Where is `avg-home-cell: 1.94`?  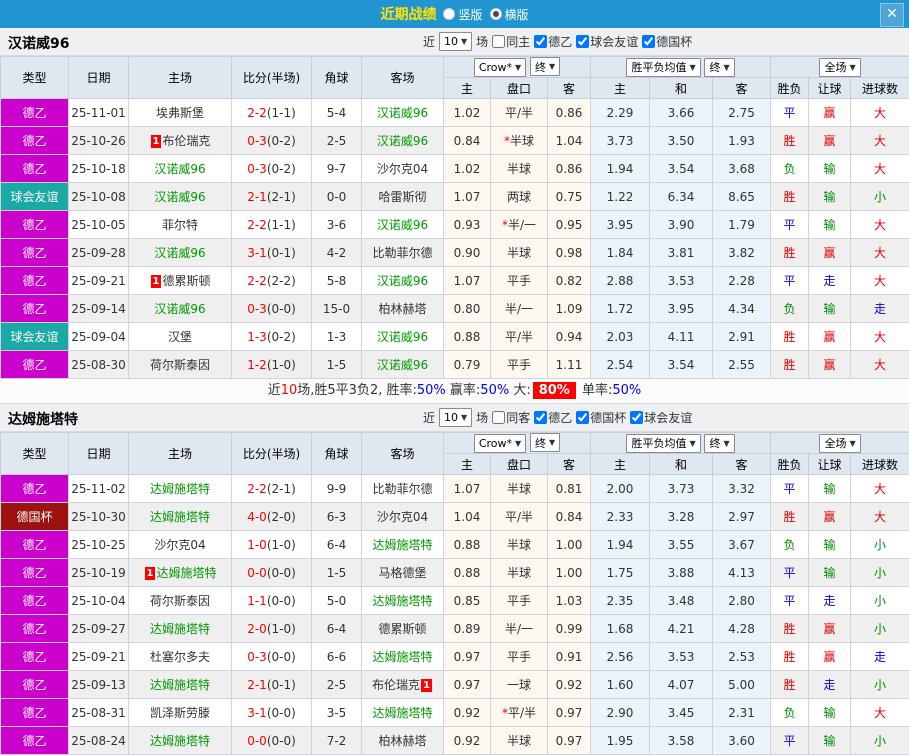
avg-home-cell: 1.94 is located at coordinates (620, 169).